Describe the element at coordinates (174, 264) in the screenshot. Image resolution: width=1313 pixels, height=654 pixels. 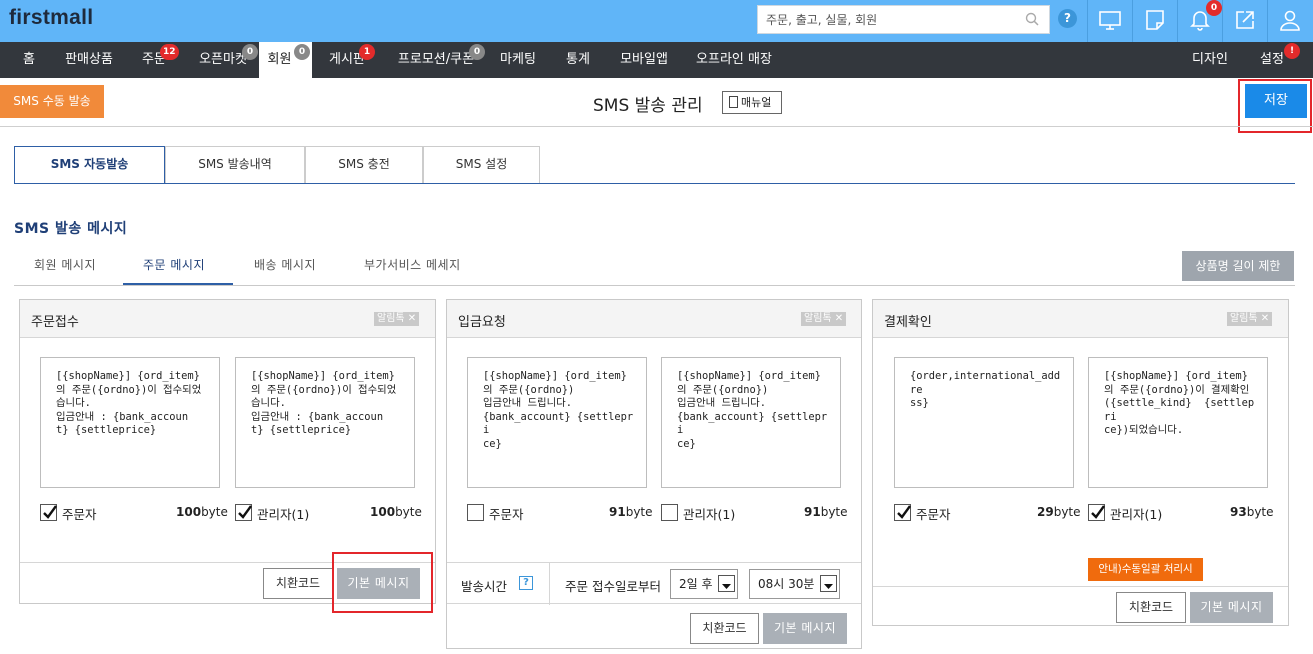
I see `subtab-order-message: 주문 메시지` at that location.